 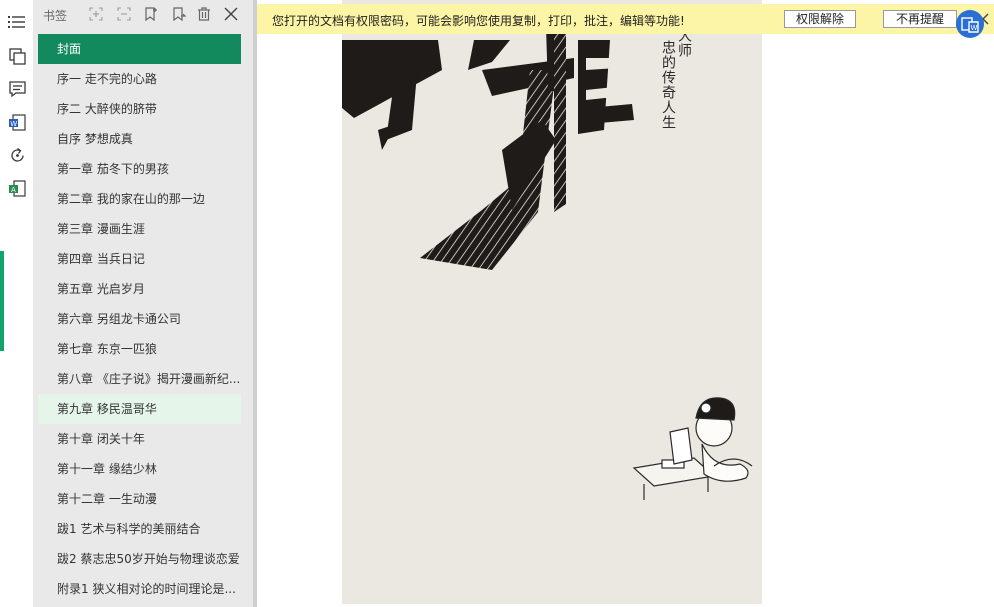 I want to click on left-icon-rail: W A, so click(x=16, y=303).